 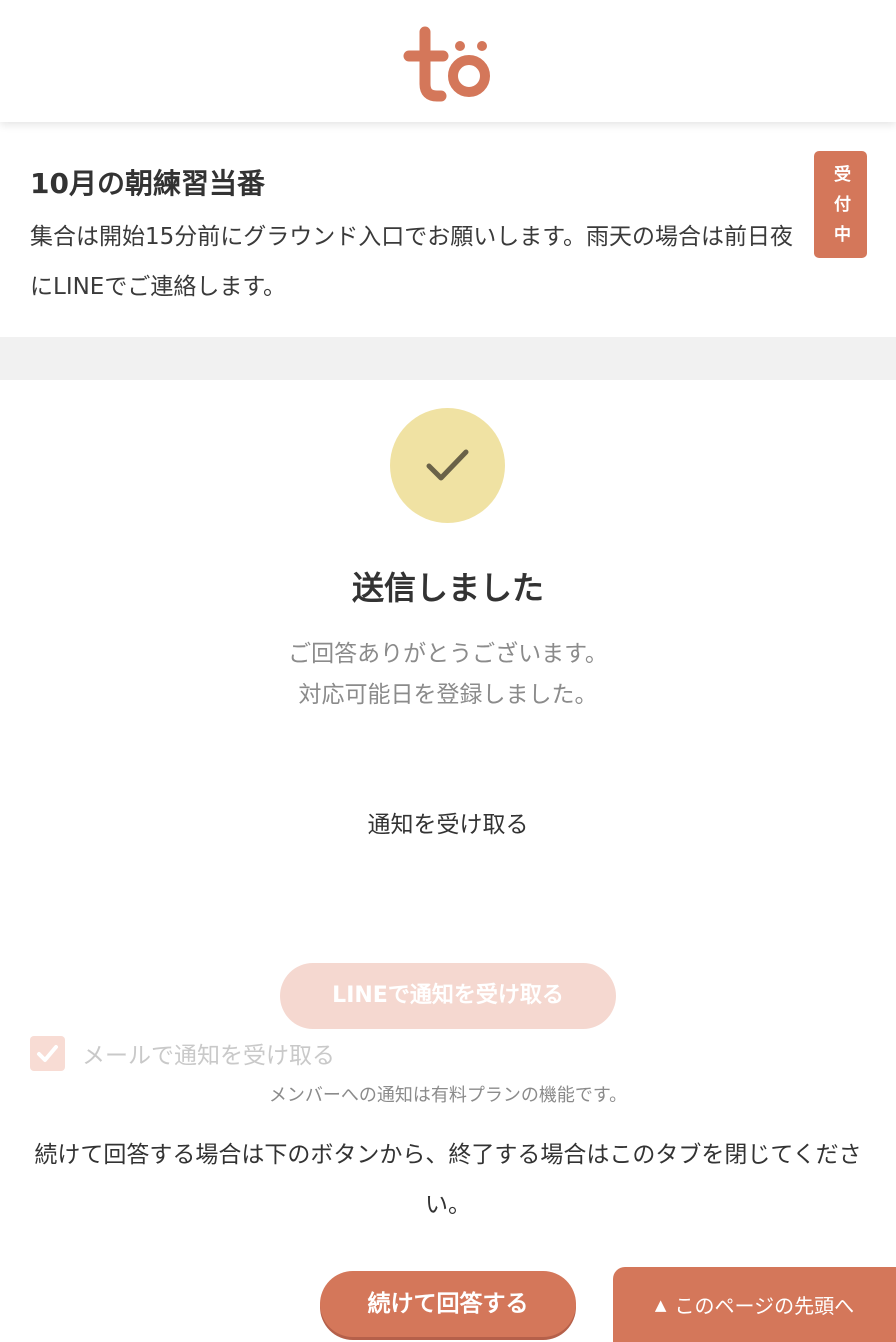 What do you see at coordinates (147, 183) in the screenshot?
I see `event-title: 10月の朝練習当番` at bounding box center [147, 183].